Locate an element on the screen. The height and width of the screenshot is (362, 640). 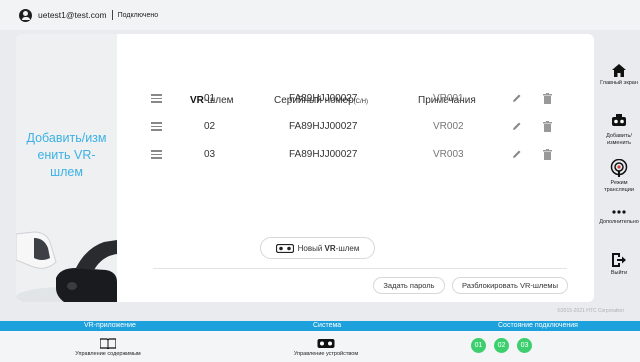
nav-exit: Выйти is located at coordinates (619, 265).